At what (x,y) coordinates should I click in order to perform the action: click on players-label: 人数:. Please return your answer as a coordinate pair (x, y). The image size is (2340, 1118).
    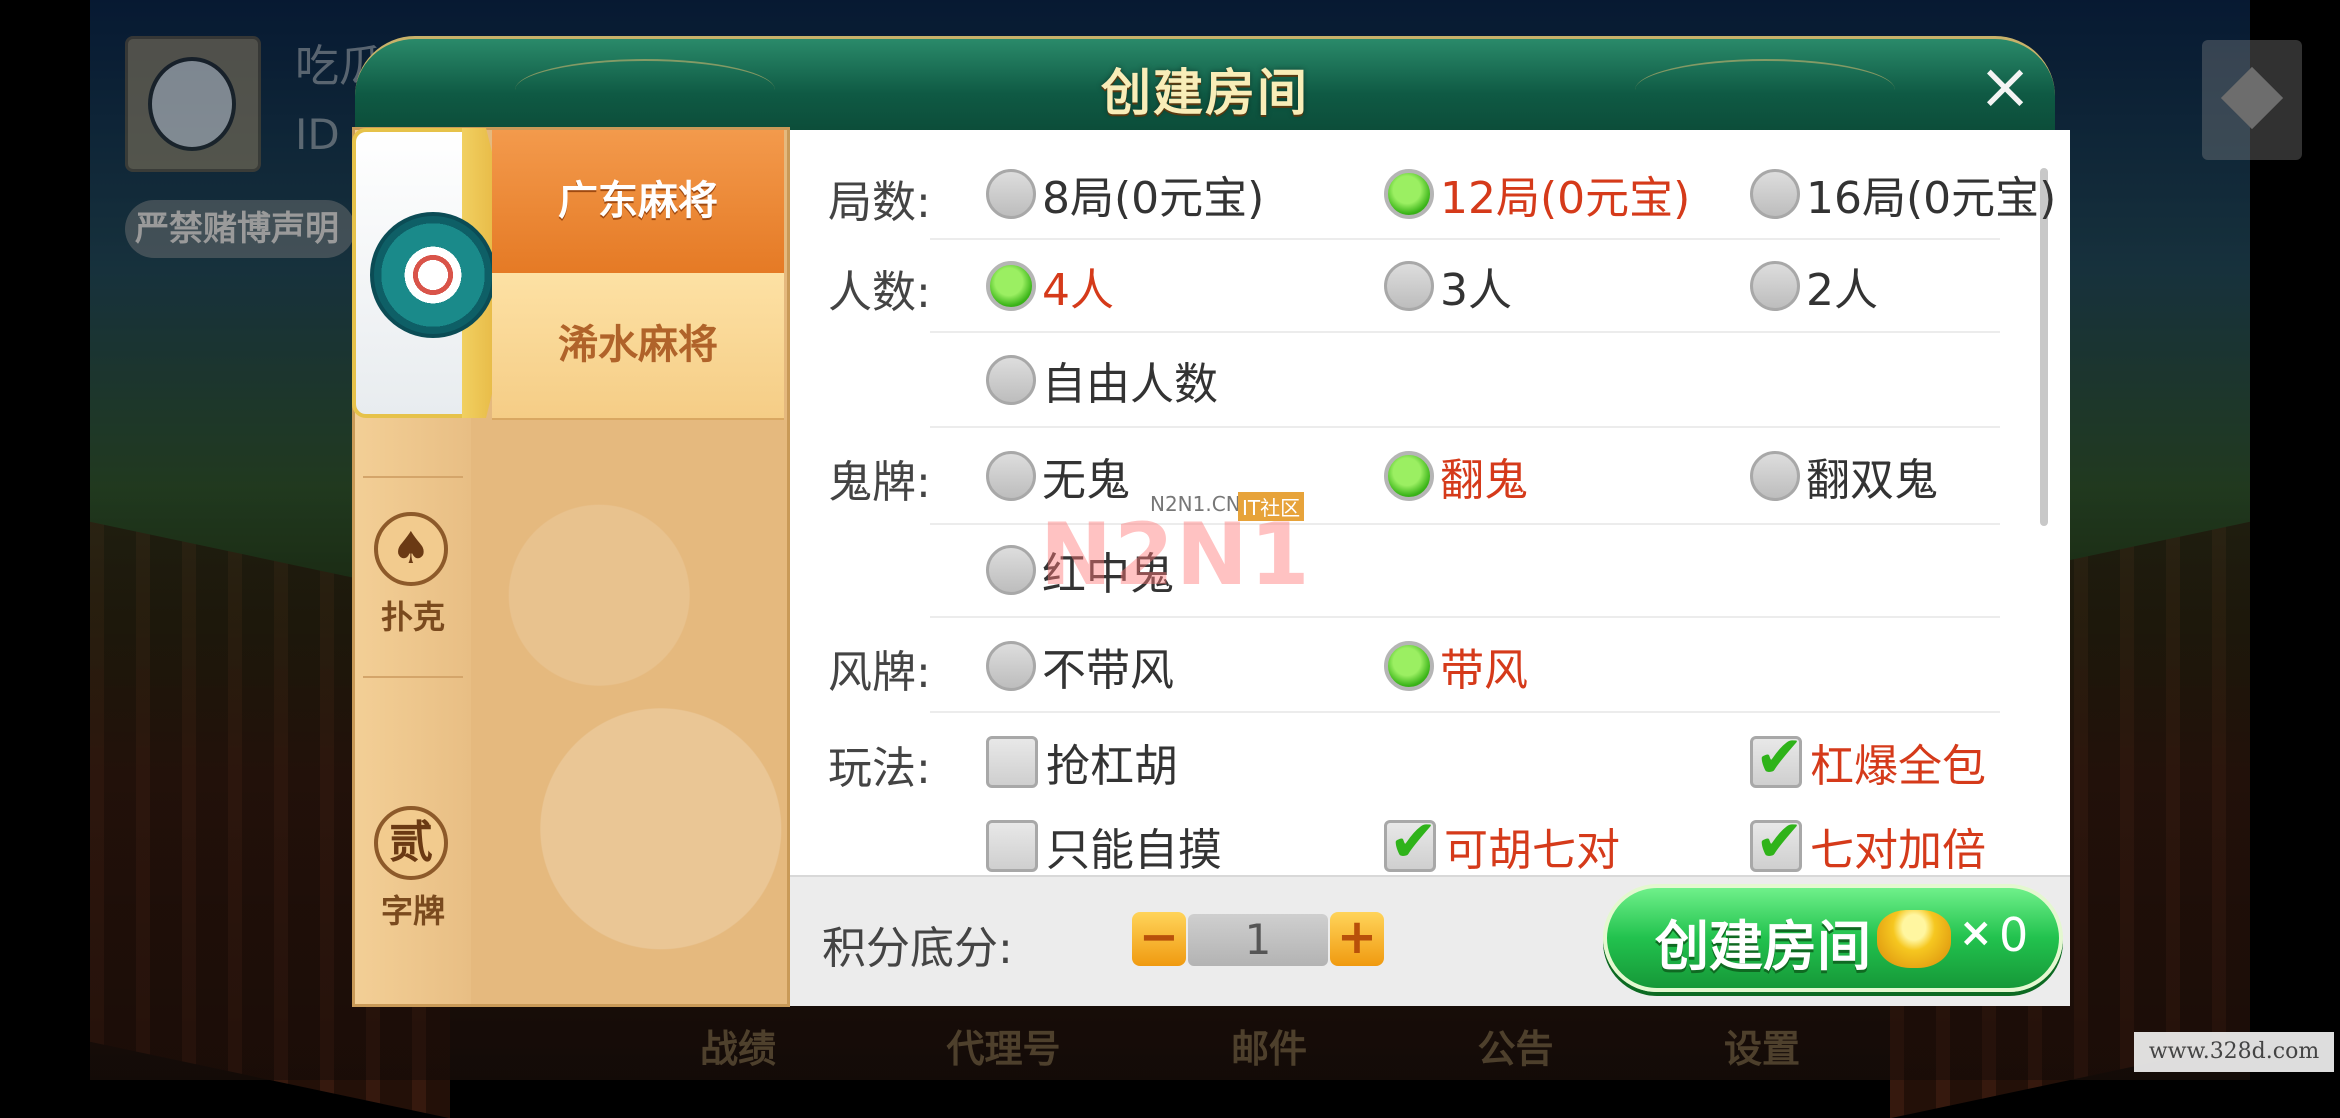
    Looking at the image, I should click on (879, 292).